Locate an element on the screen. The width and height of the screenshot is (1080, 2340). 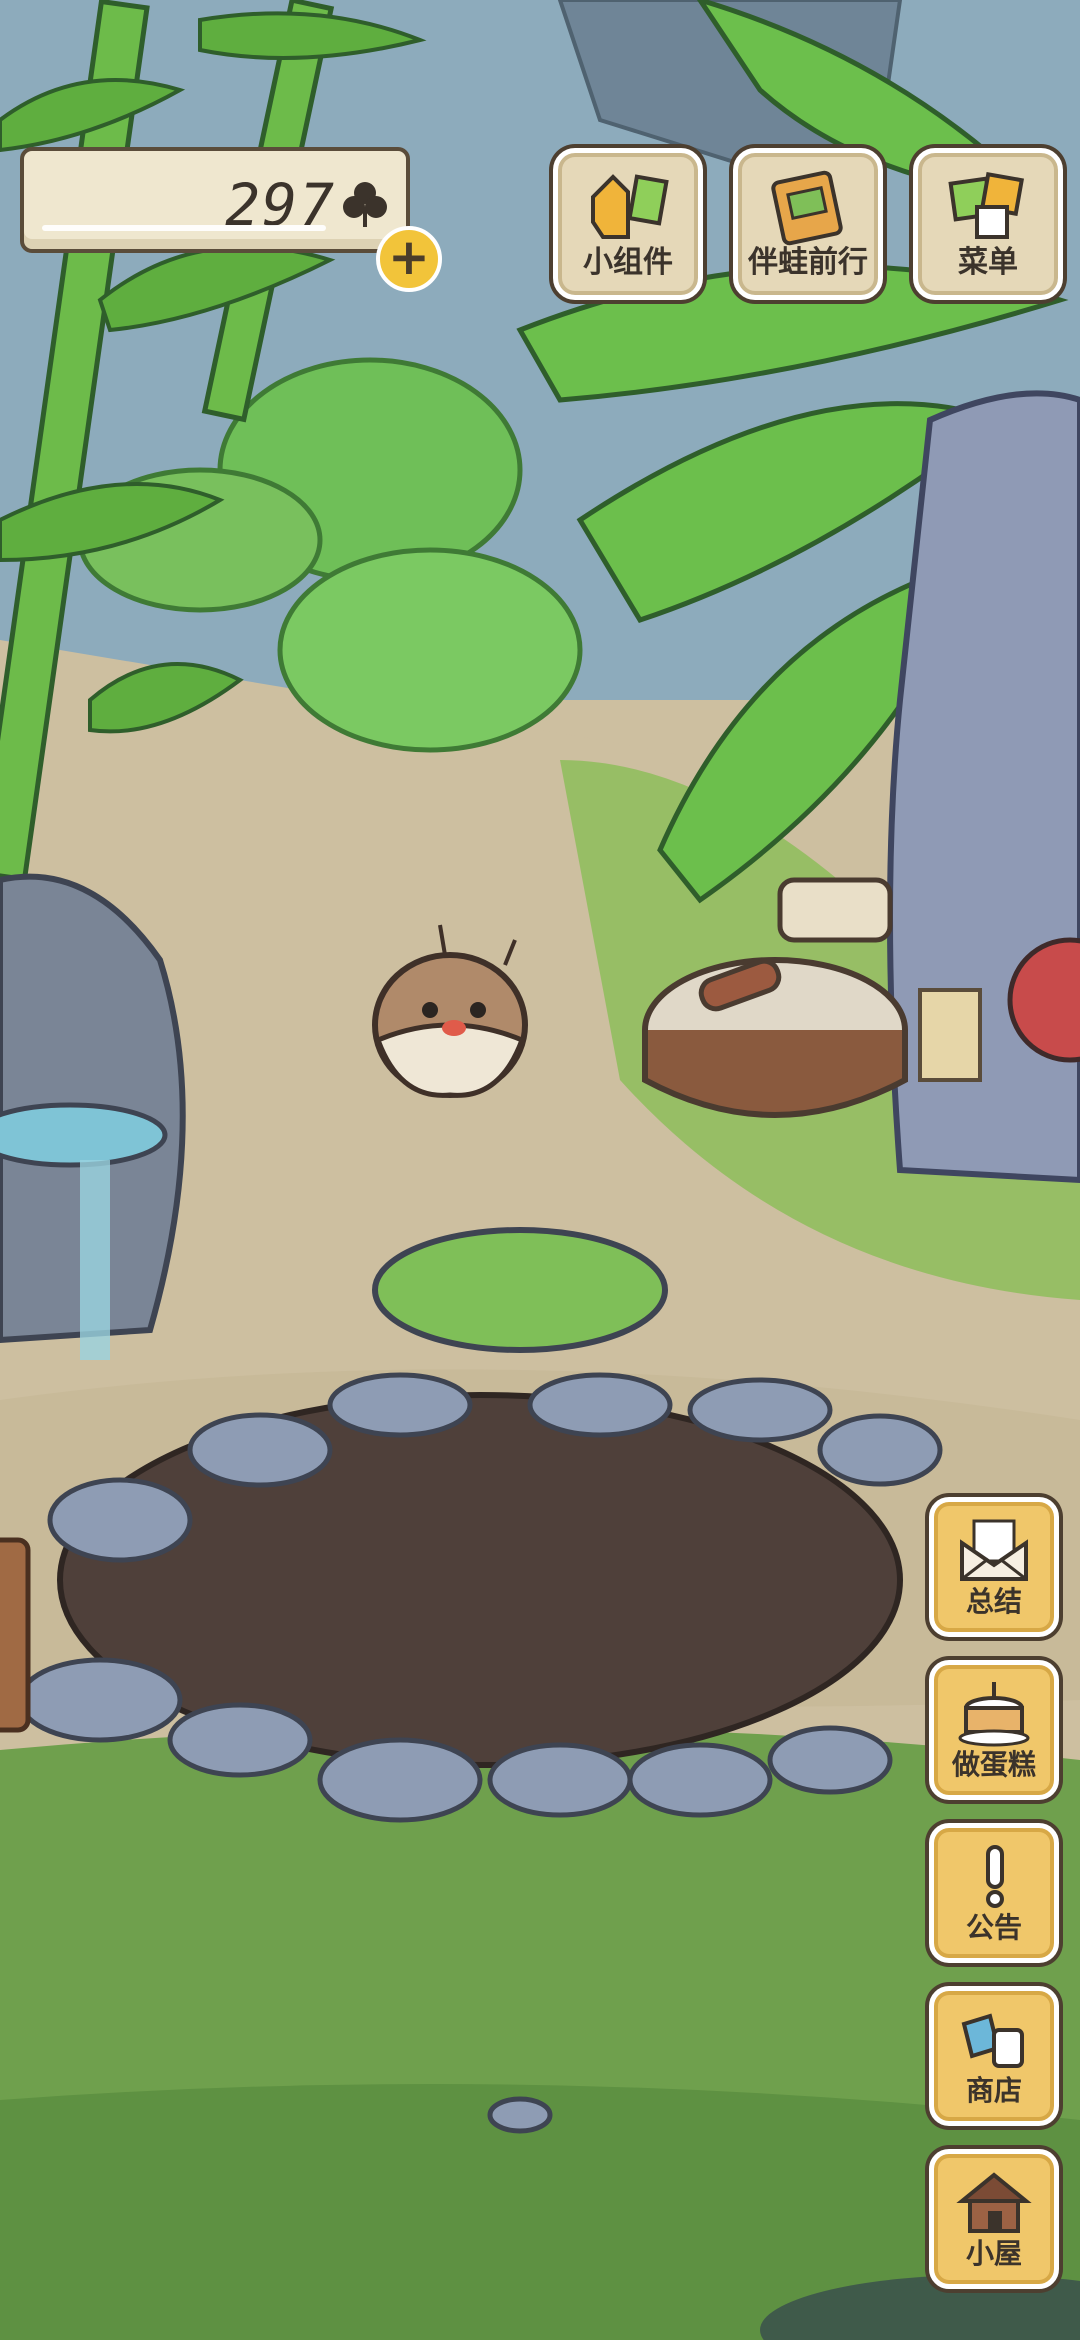
envelope-letter-icon is located at coordinates (994, 1550).